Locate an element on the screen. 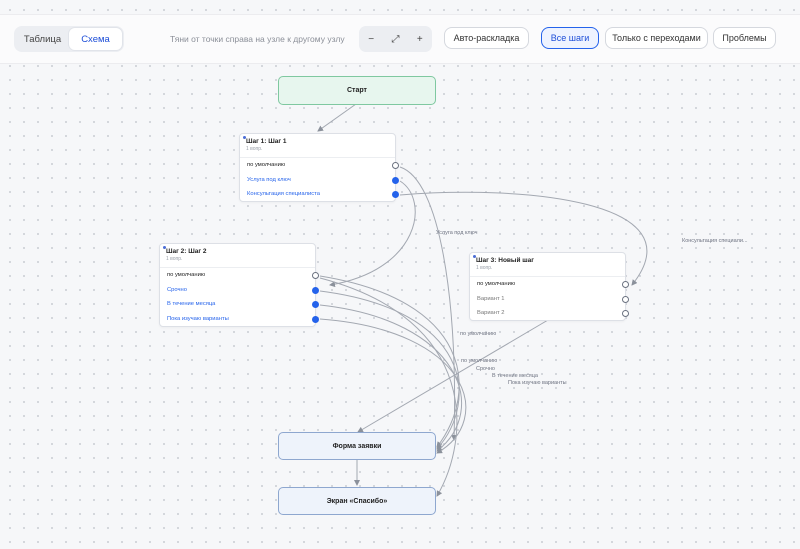  node-title: Шаг 2 is located at coordinates (186, 251).